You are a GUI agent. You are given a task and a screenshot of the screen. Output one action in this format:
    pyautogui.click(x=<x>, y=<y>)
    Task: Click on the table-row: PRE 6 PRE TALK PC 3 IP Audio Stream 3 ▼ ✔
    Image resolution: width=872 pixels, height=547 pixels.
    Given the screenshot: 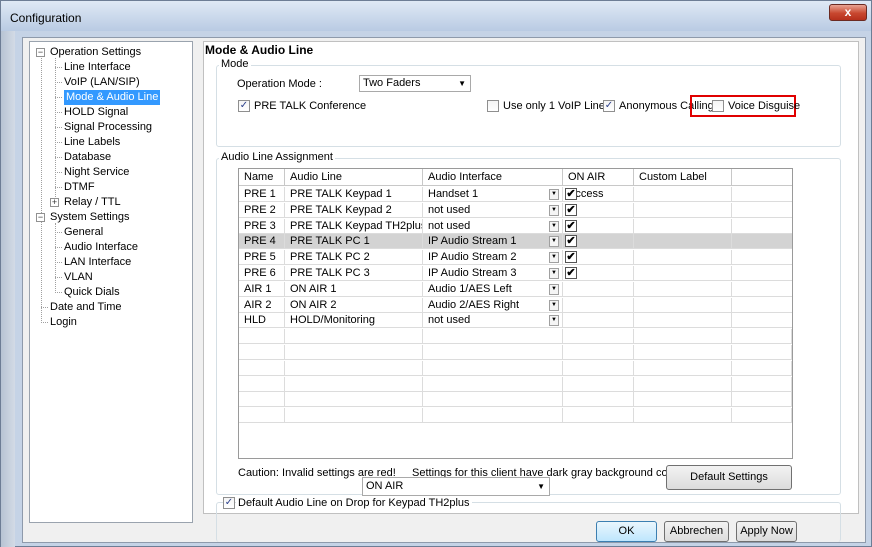 What is the action you would take?
    pyautogui.click(x=515, y=273)
    